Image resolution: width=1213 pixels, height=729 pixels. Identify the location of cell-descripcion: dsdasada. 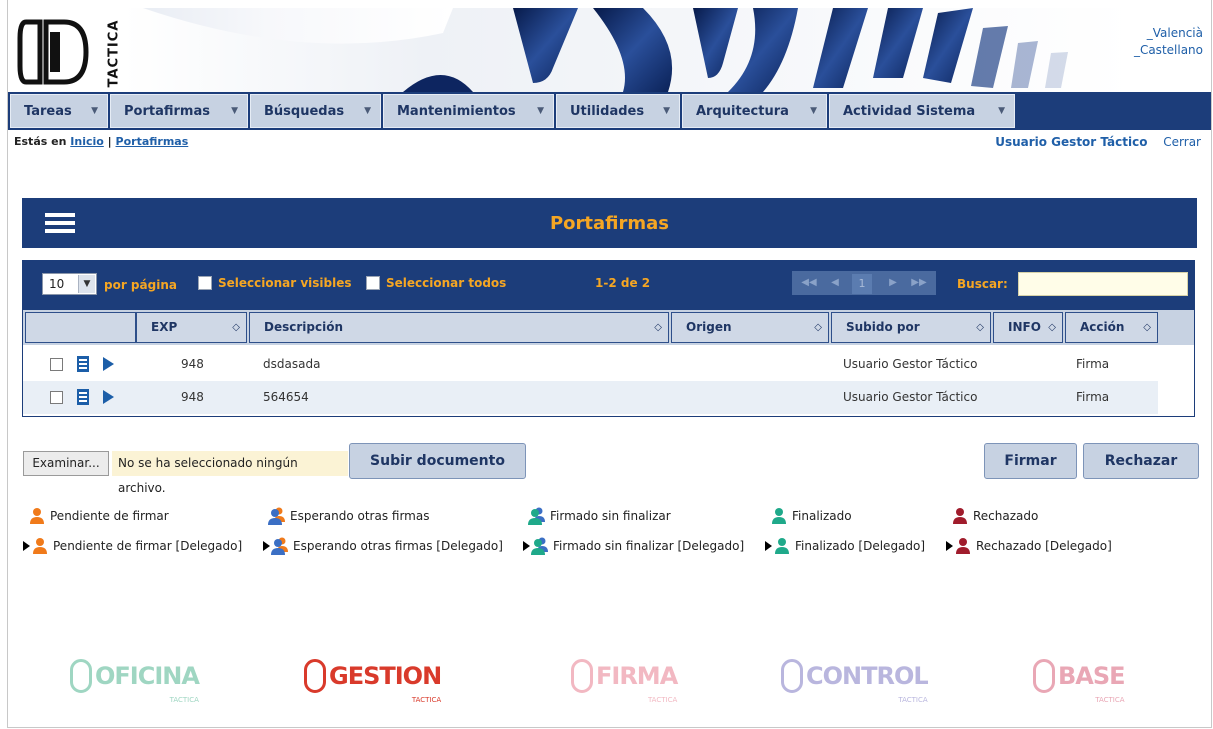
(292, 364).